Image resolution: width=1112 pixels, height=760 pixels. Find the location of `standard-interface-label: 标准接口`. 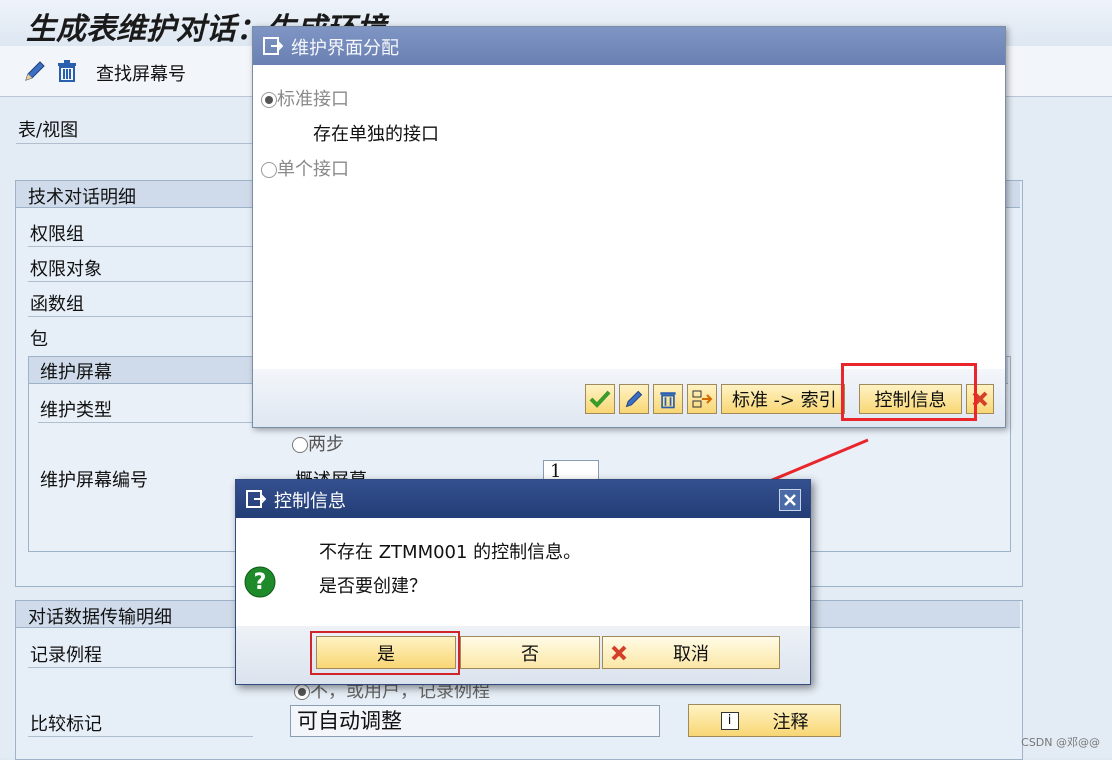

standard-interface-label: 标准接口 is located at coordinates (313, 99).